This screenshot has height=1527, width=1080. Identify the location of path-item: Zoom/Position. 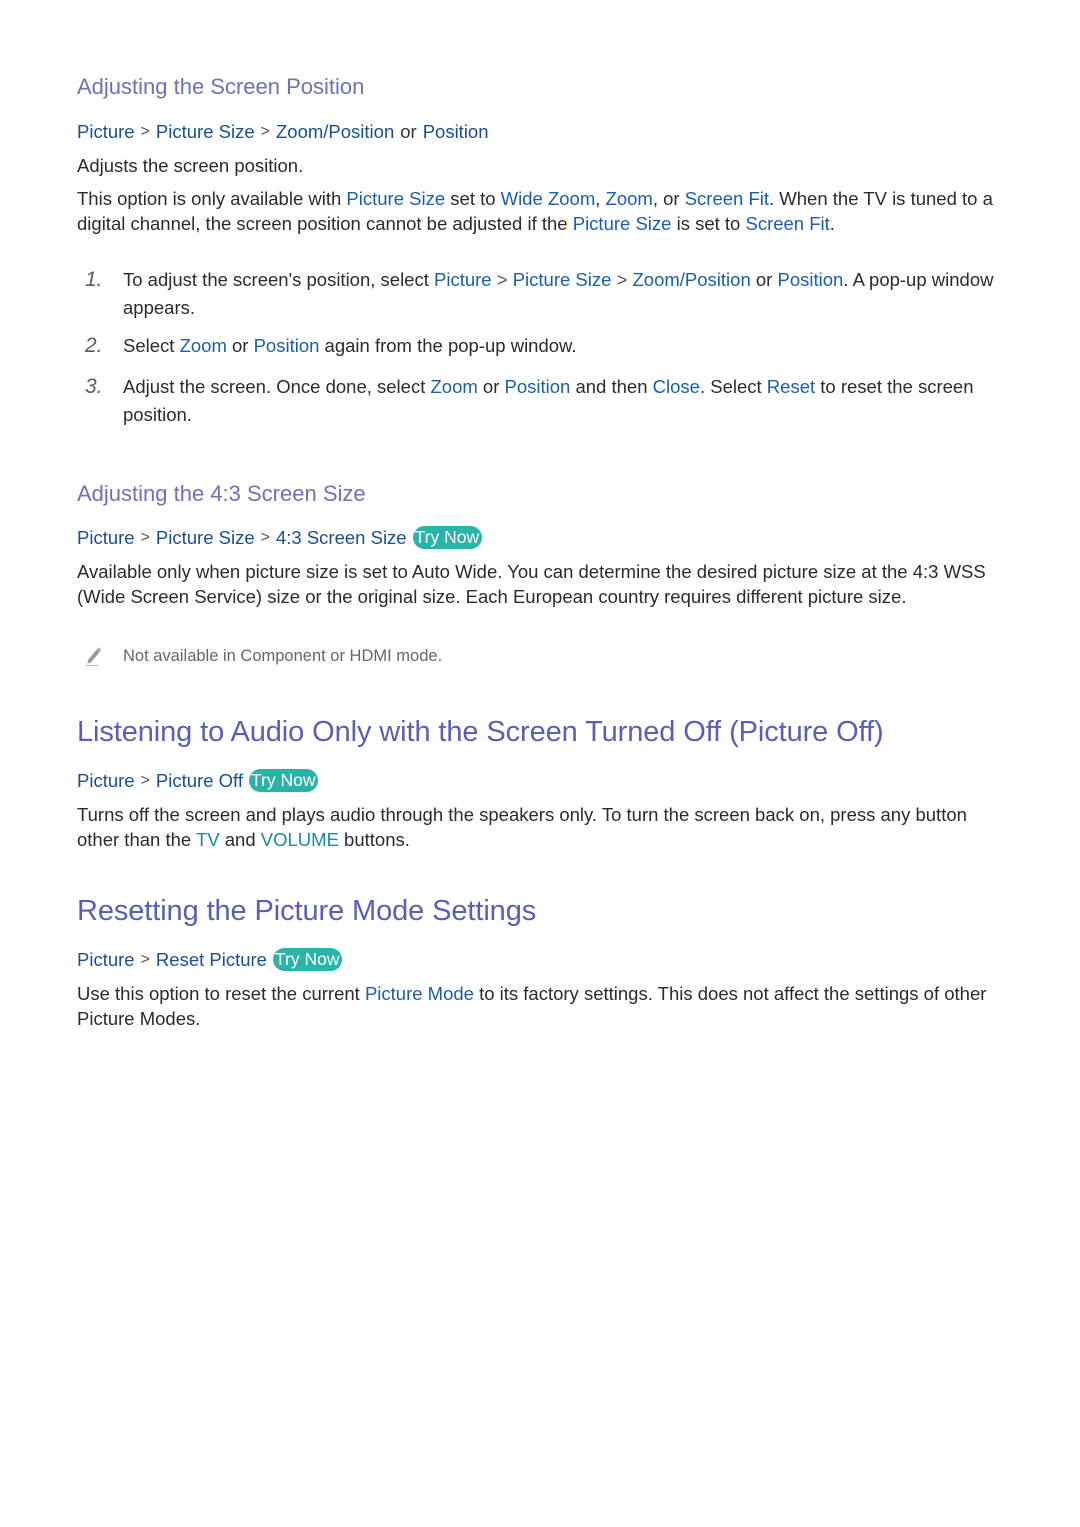
(335, 132).